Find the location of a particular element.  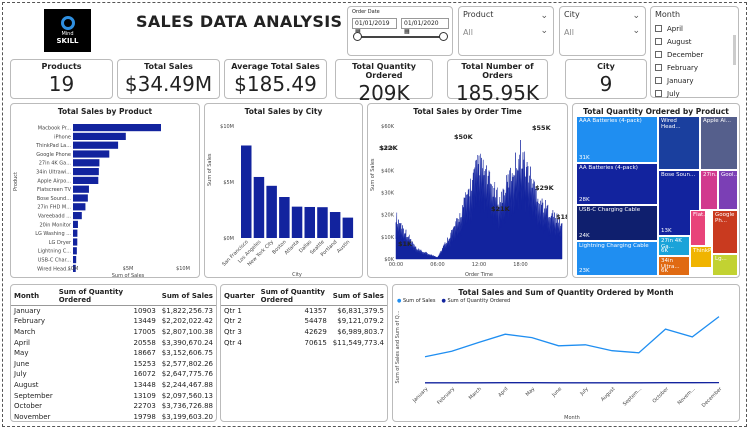

table-row: Qtr 4 70615 $11,549,773.4 is located at coordinates (304, 342).